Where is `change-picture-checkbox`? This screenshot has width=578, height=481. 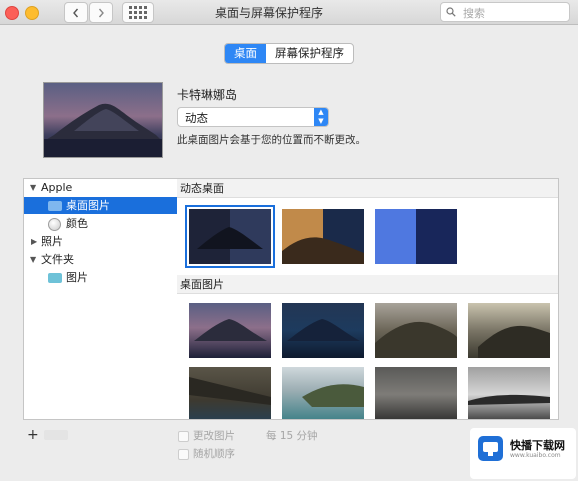 change-picture-checkbox is located at coordinates (183, 436).